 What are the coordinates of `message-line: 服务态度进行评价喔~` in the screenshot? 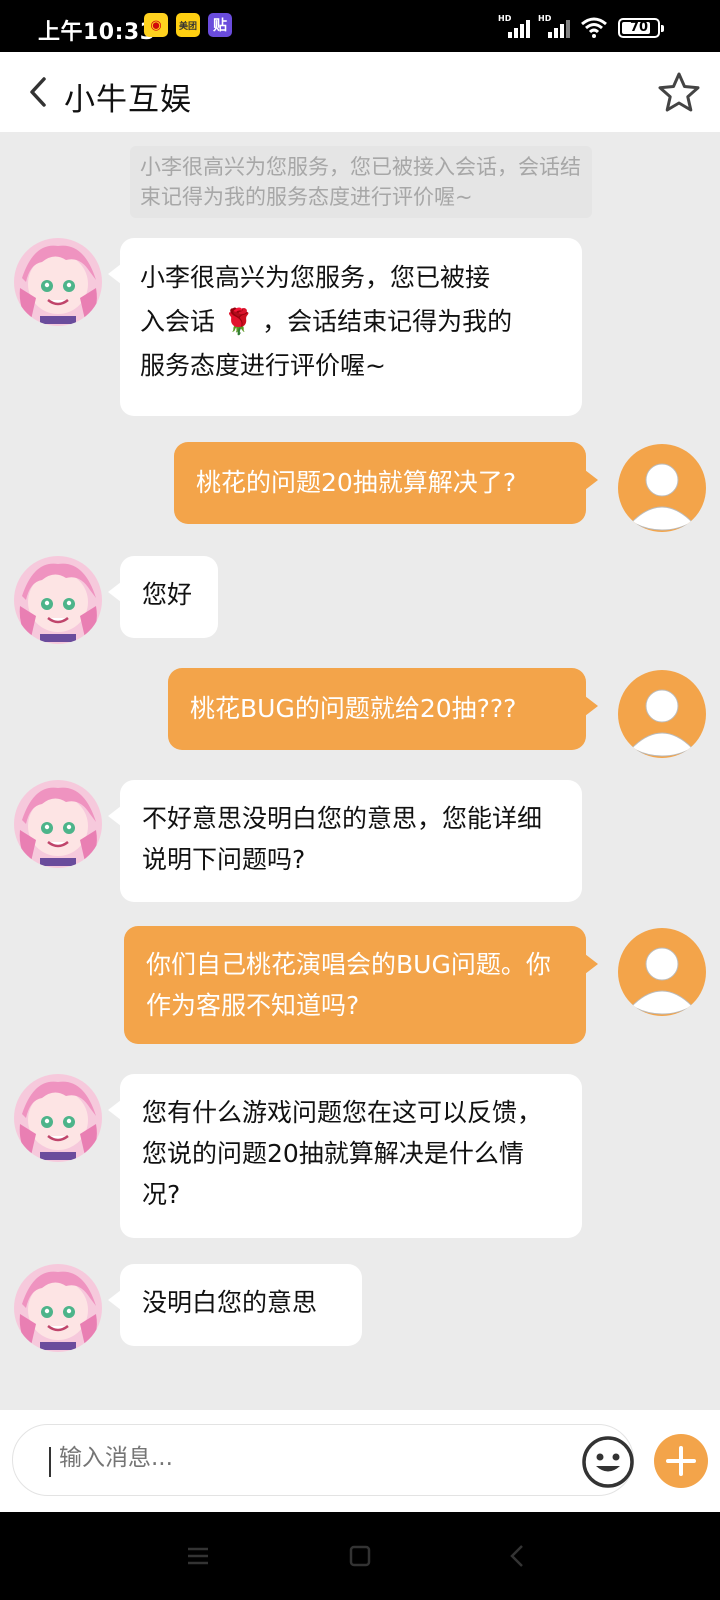 It's located at (263, 365).